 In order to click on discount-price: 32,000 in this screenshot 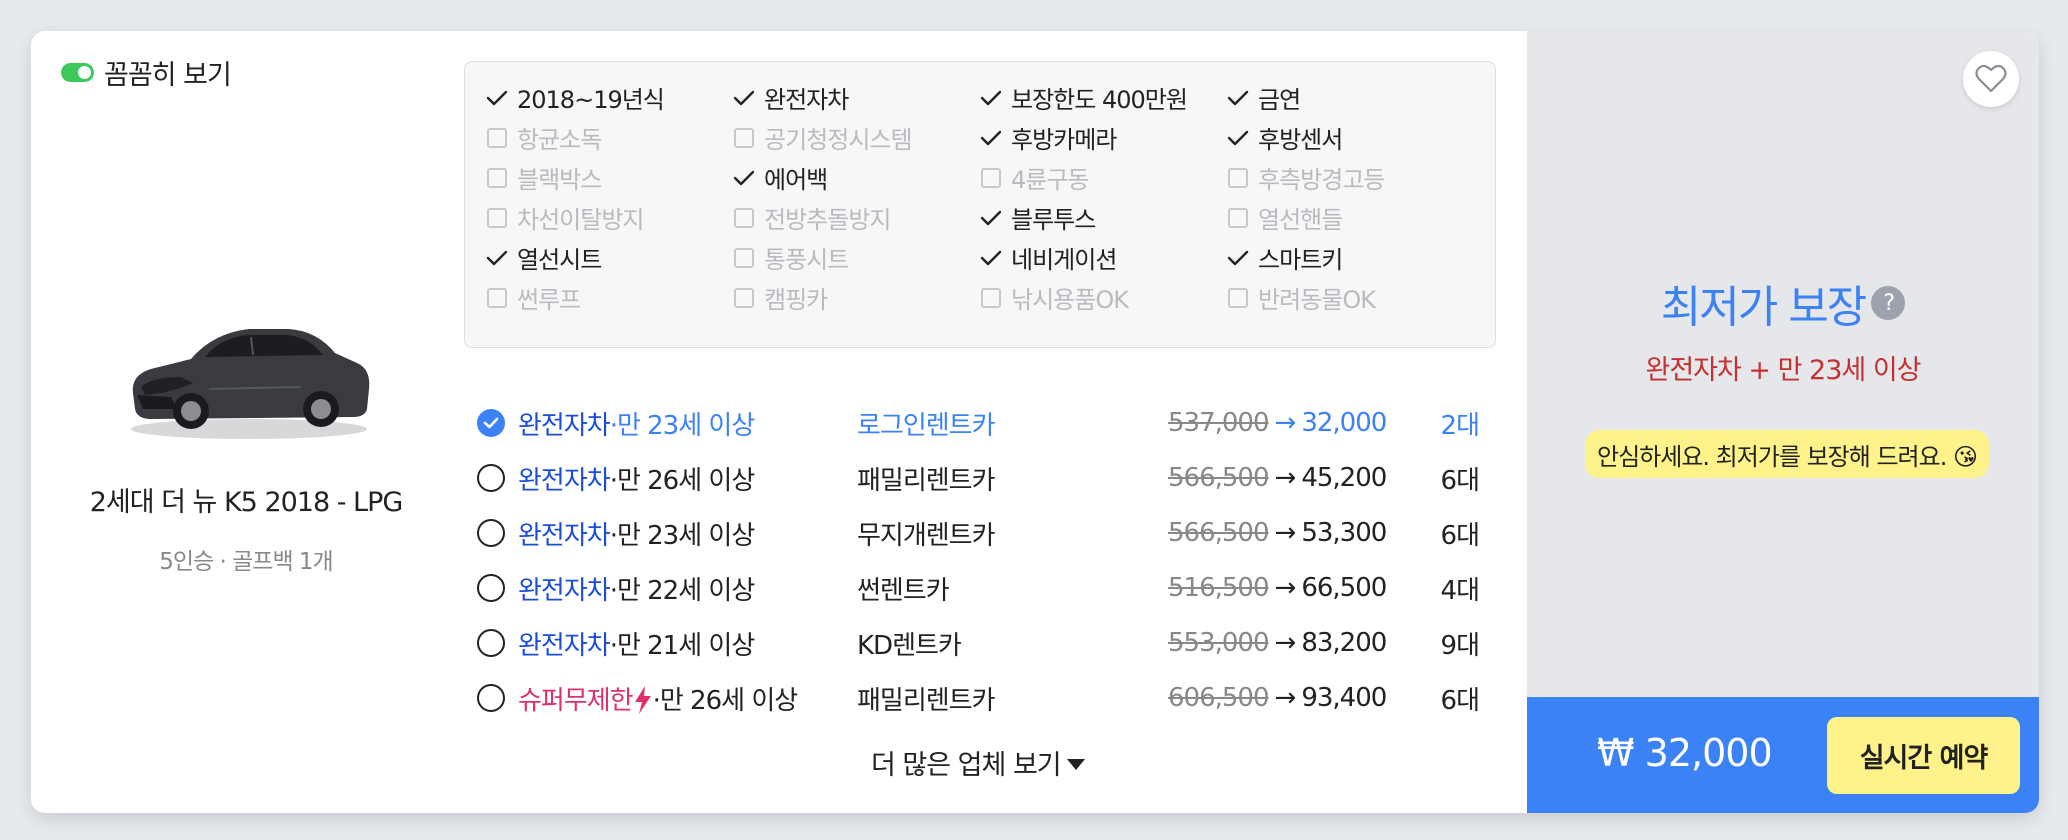, I will do `click(1344, 423)`.